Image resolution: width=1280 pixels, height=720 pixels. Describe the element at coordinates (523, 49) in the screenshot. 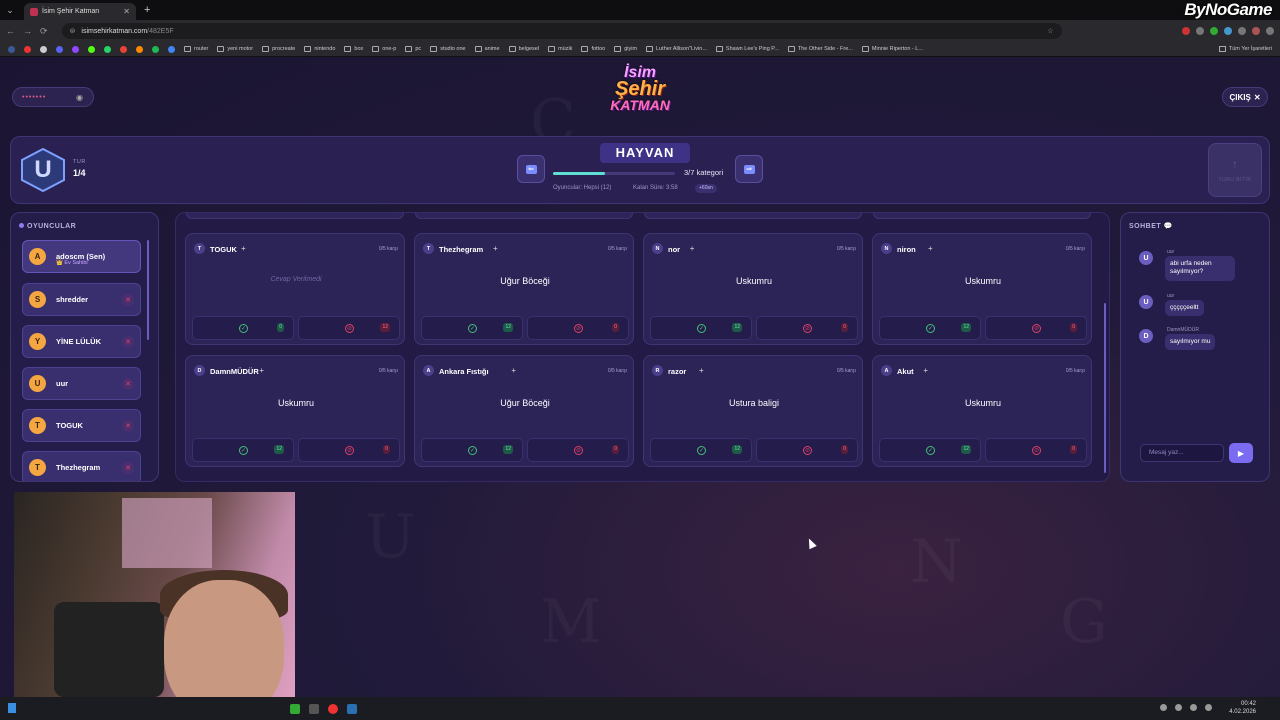

I see `bookmark-item: belgesel` at that location.